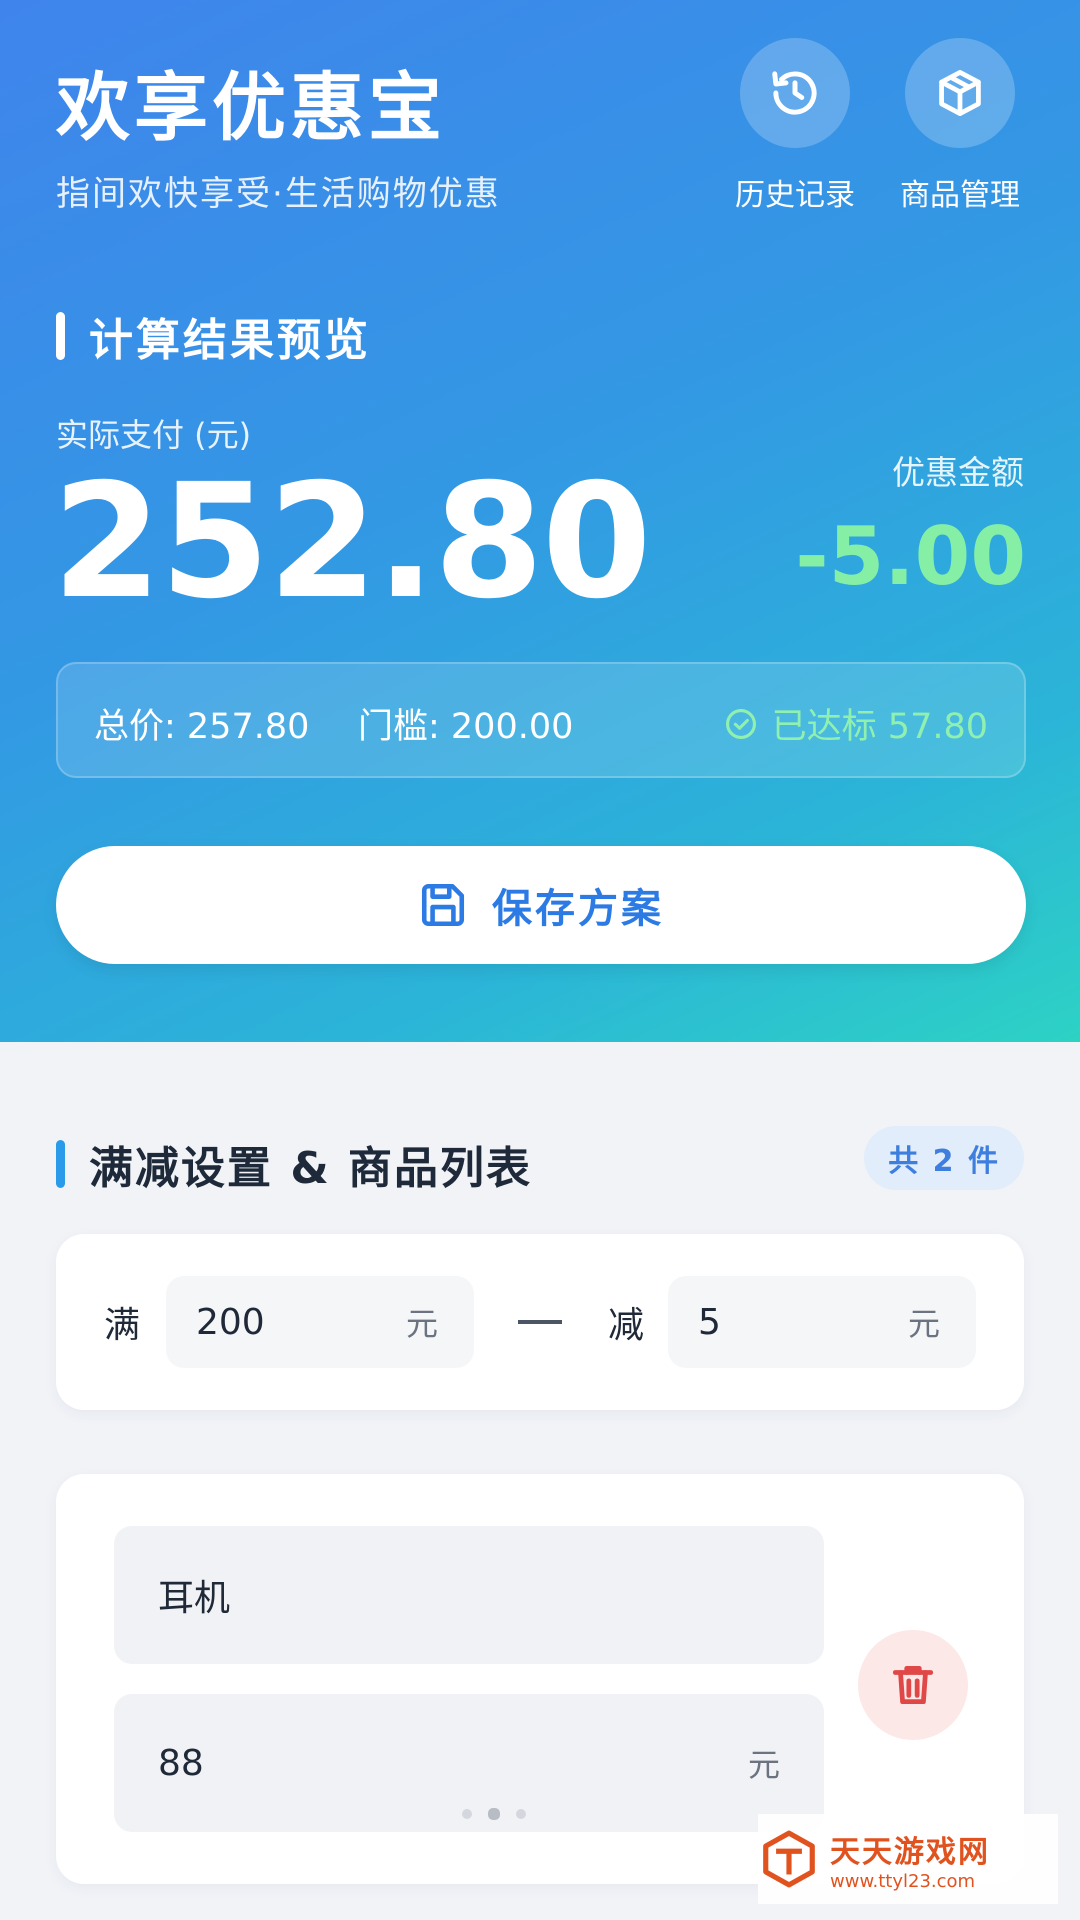  Describe the element at coordinates (763, 1765) in the screenshot. I see `product-price-unit: 元` at that location.